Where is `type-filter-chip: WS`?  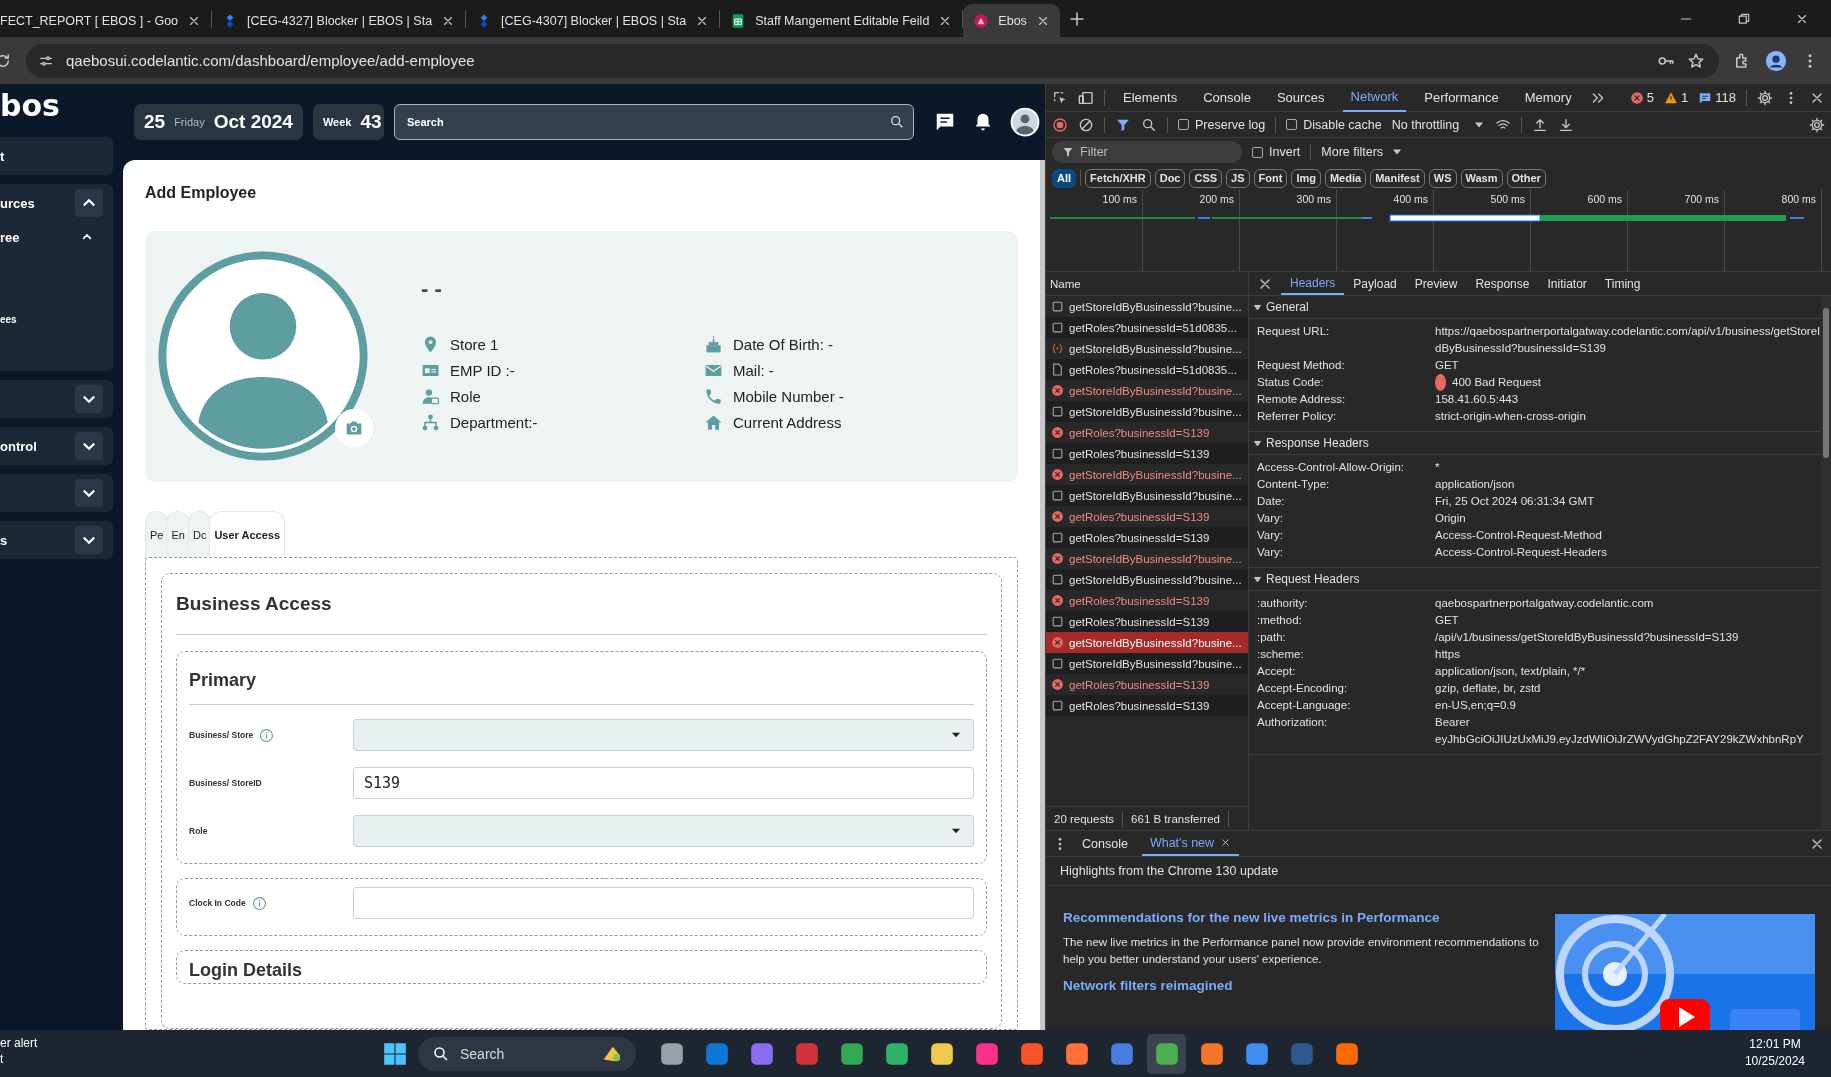 type-filter-chip: WS is located at coordinates (1442, 178).